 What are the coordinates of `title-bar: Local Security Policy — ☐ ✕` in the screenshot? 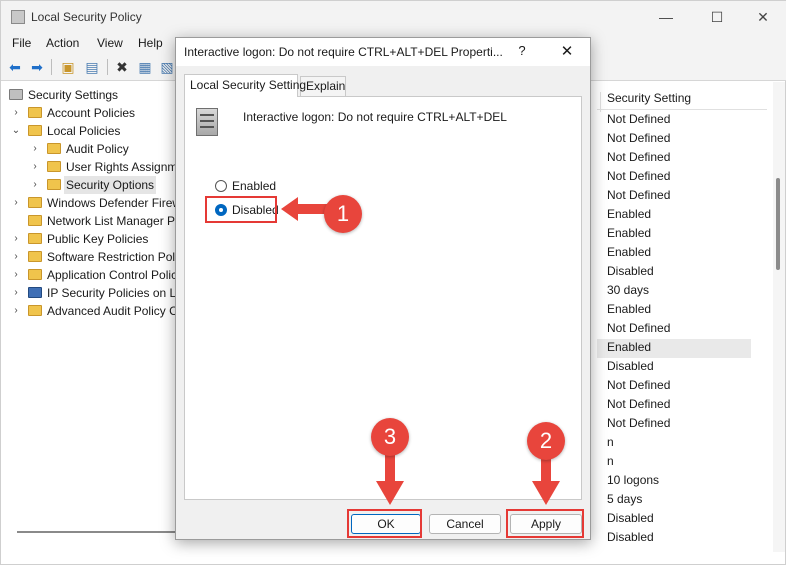 It's located at (393, 17).